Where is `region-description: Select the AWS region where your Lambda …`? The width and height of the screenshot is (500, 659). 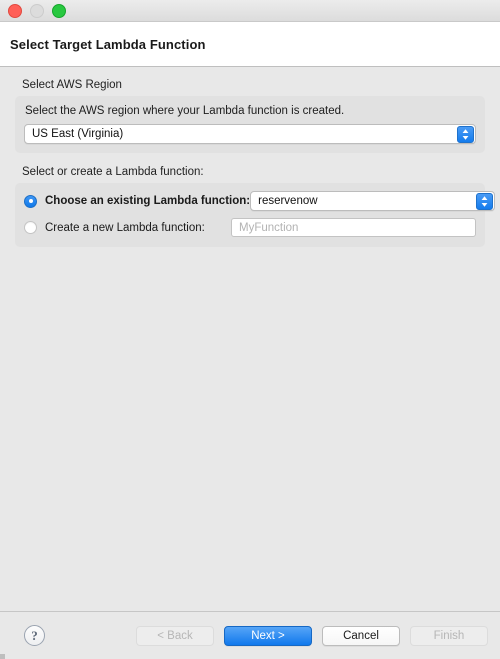
region-description: Select the AWS region where your Lambda … is located at coordinates (185, 111).